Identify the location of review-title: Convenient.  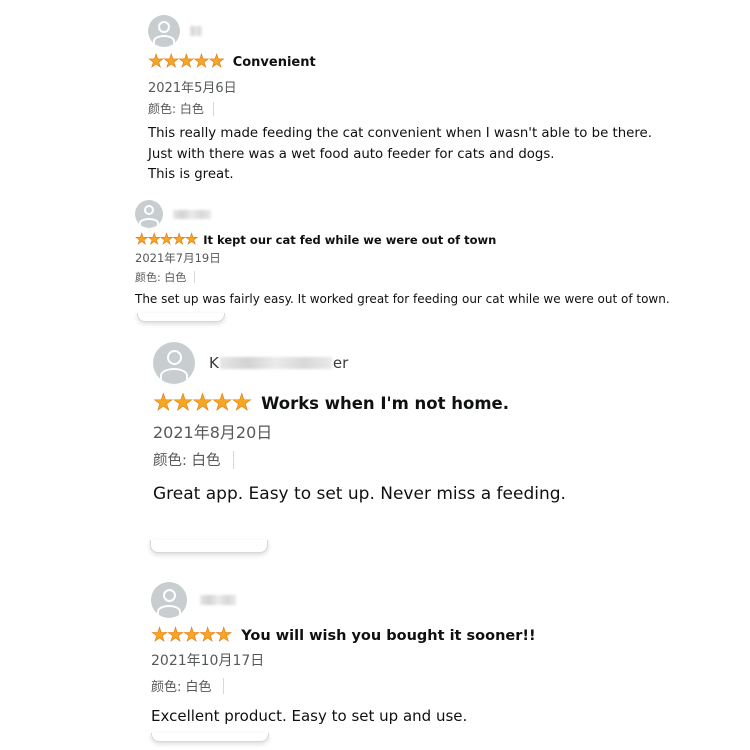
(274, 62).